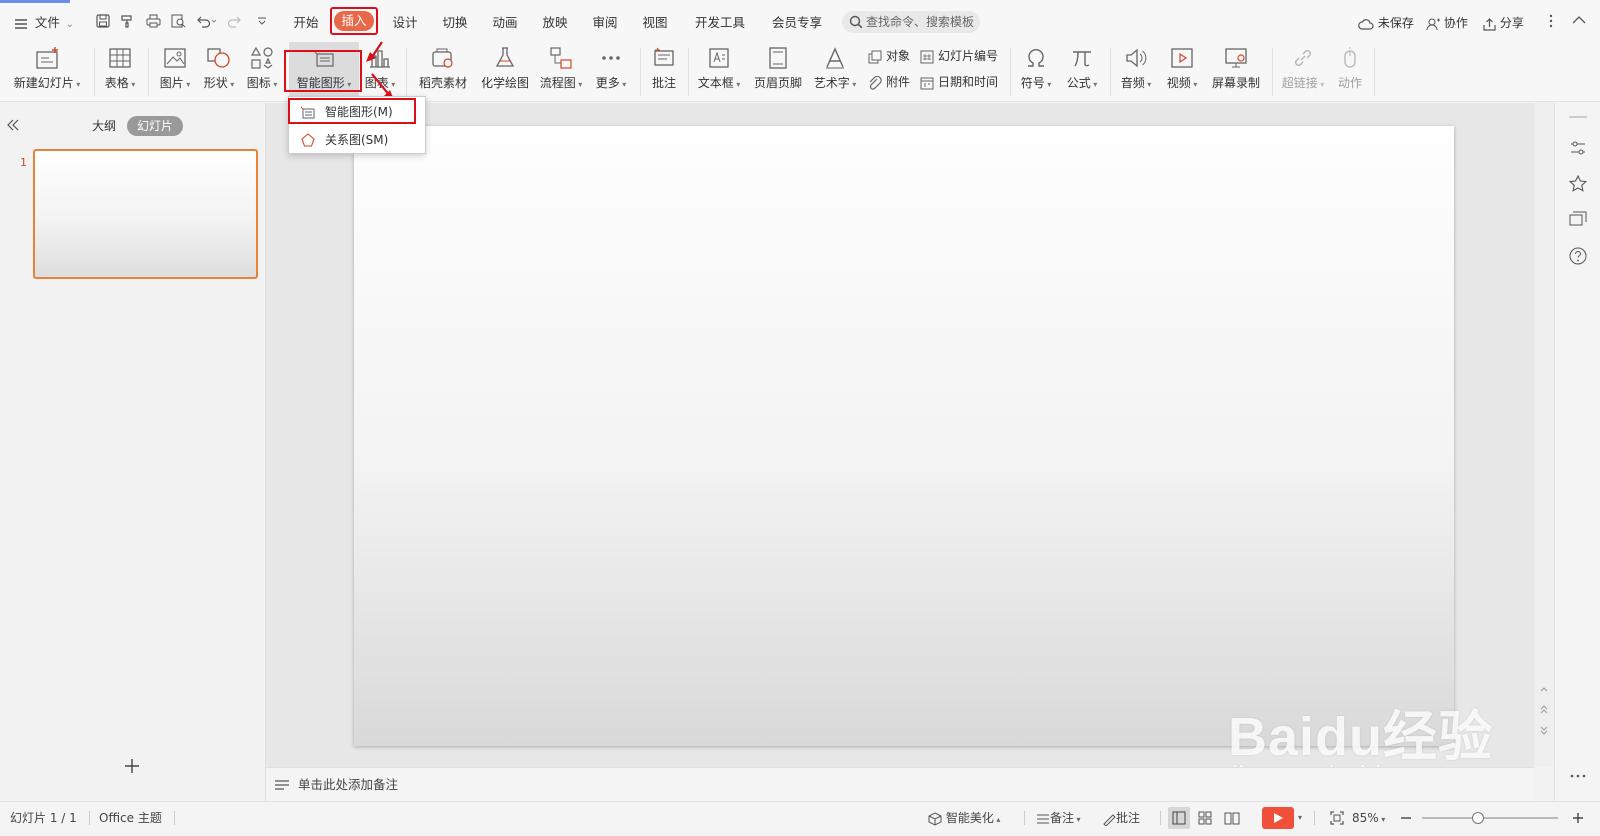 The height and width of the screenshot is (836, 1600). I want to click on tab-developer-label: 开发工具, so click(719, 22).